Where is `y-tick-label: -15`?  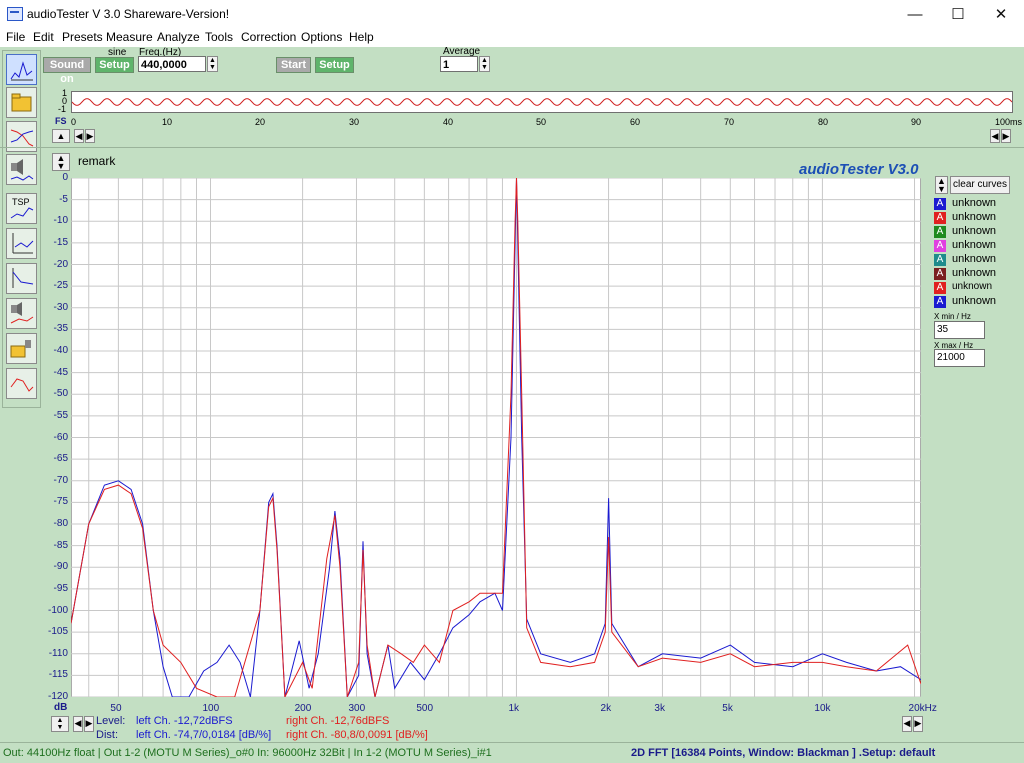
y-tick-label: -15 is located at coordinates (60, 242).